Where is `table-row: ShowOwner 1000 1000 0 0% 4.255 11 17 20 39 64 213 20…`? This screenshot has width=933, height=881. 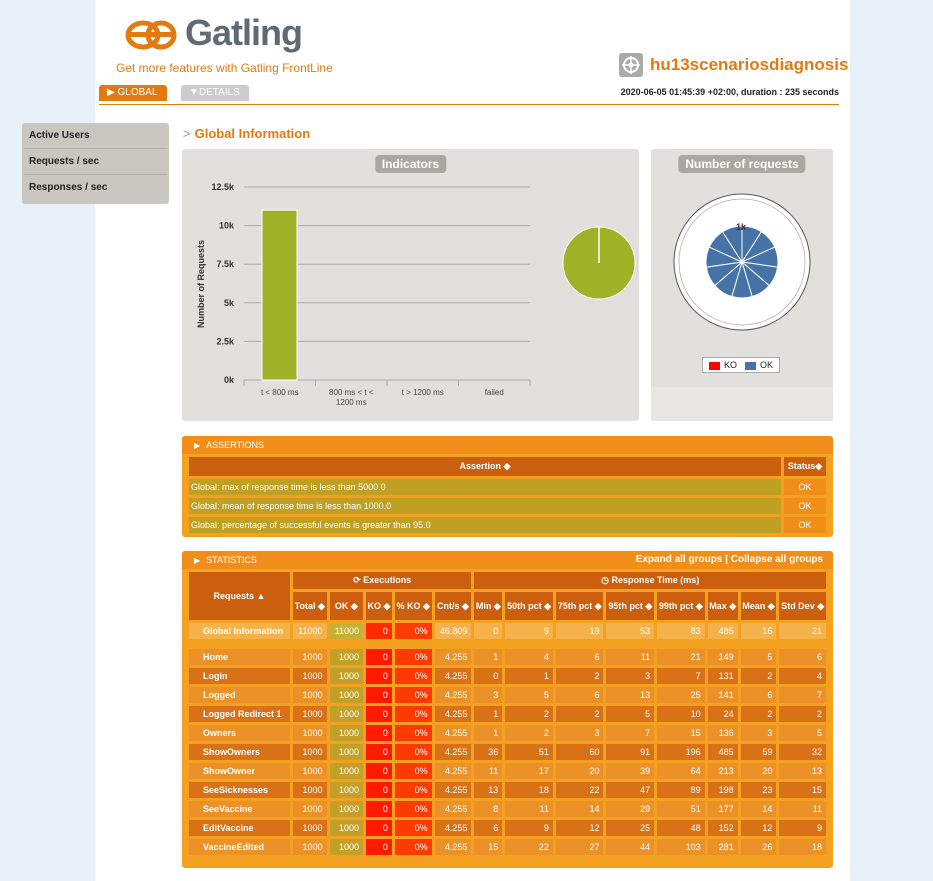
table-row: ShowOwner 1000 1000 0 0% 4.255 11 17 20 39 64 213 20… is located at coordinates (507, 771).